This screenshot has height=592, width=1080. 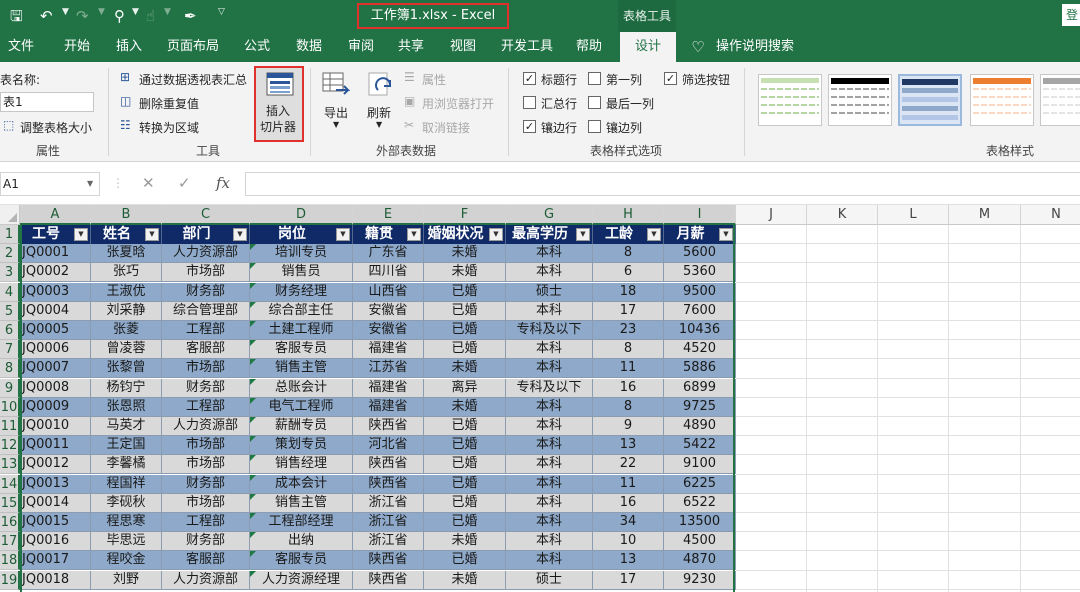 I want to click on cell-dept: 综合管理部, so click(x=206, y=311).